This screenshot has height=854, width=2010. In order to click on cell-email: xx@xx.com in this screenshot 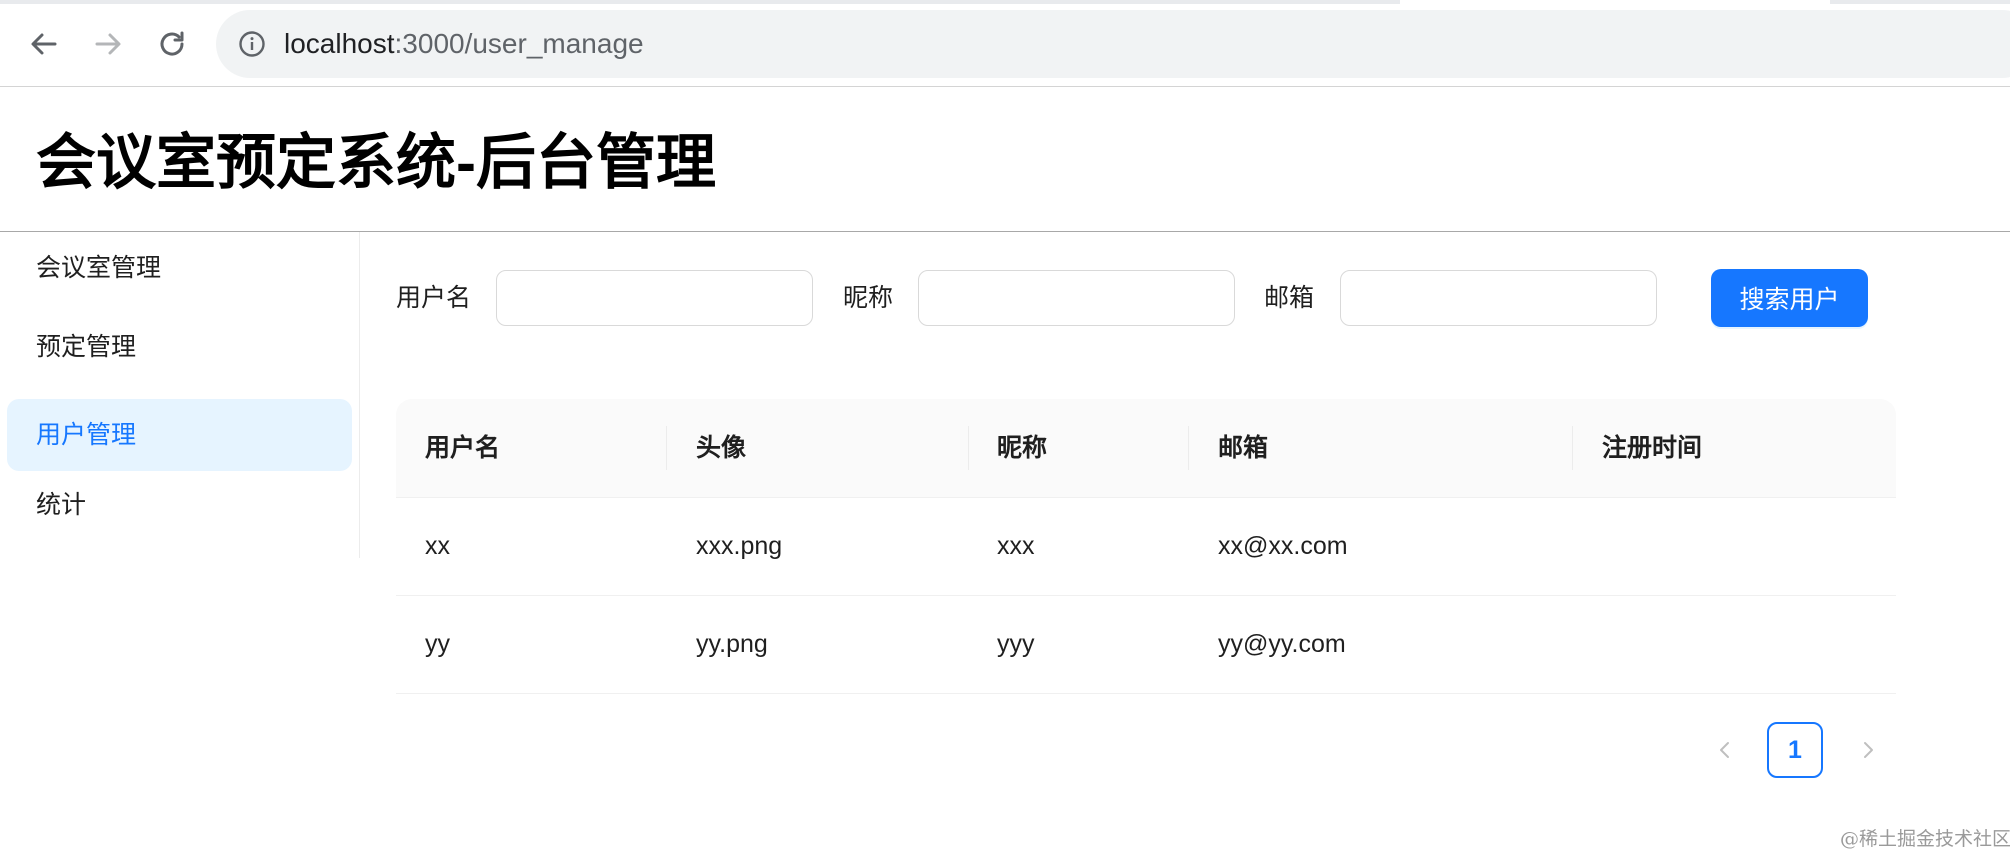, I will do `click(1283, 546)`.